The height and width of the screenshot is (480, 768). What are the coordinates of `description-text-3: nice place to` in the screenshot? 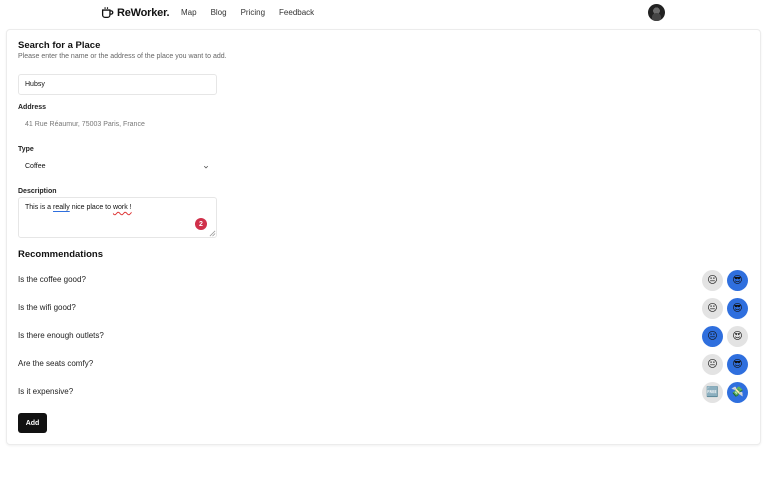 It's located at (91, 207).